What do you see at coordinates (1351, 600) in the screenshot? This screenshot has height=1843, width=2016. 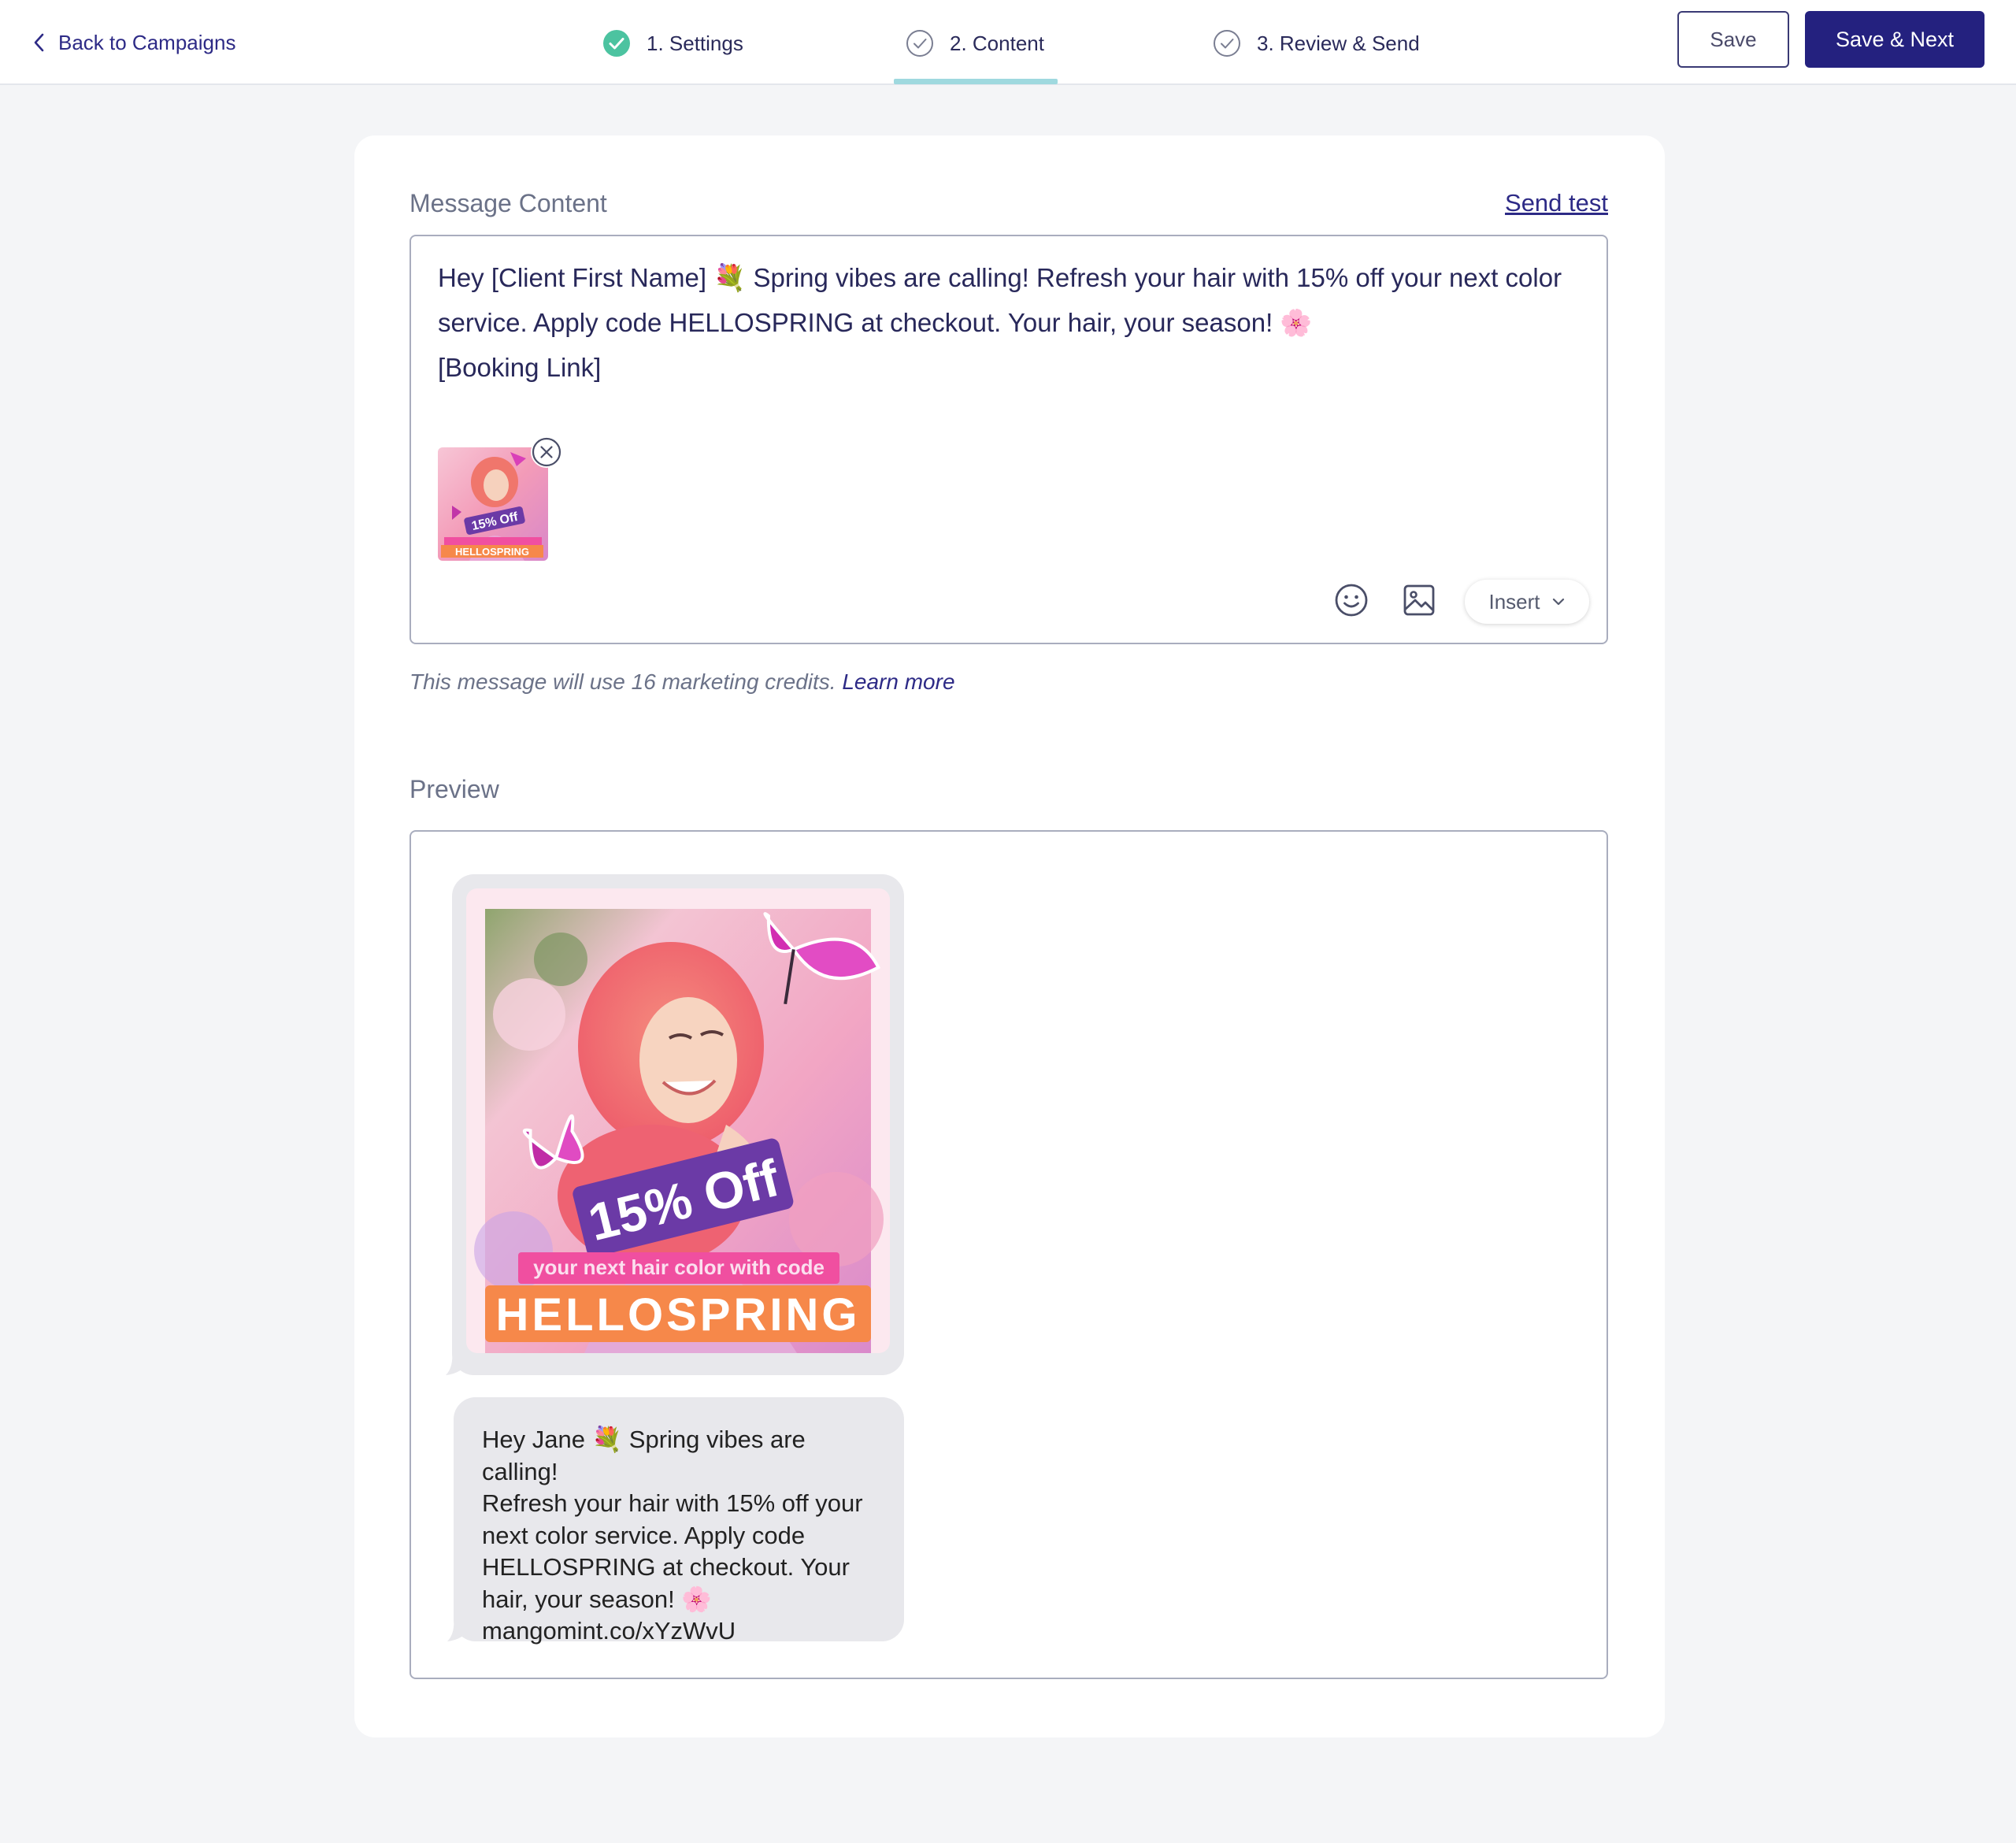 I see `emoji-icon` at bounding box center [1351, 600].